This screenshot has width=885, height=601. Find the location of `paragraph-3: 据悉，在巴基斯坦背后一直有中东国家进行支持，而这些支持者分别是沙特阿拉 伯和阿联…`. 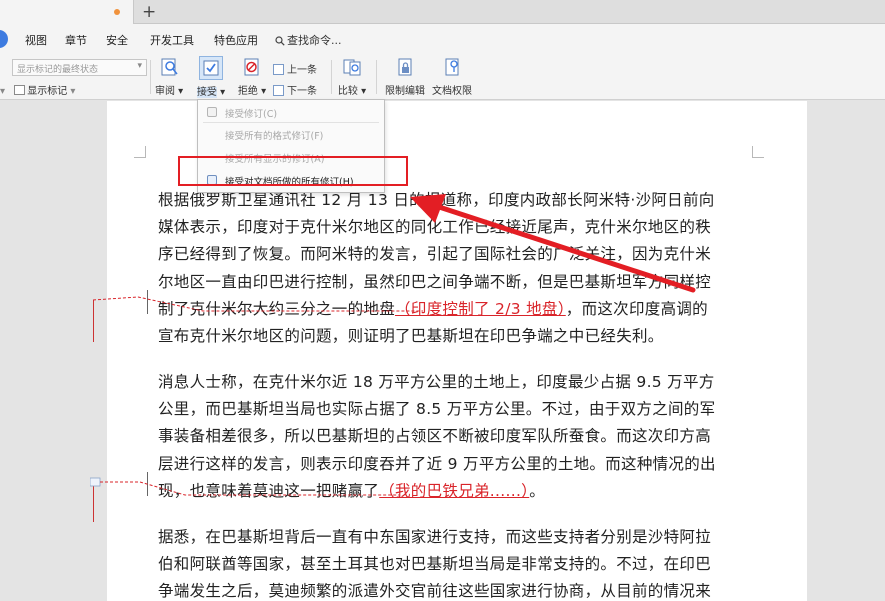

paragraph-3: 据悉，在巴基斯坦背后一直有中东国家进行支持，而这些支持者分别是沙特阿拉 伯和阿联… is located at coordinates (455, 562).